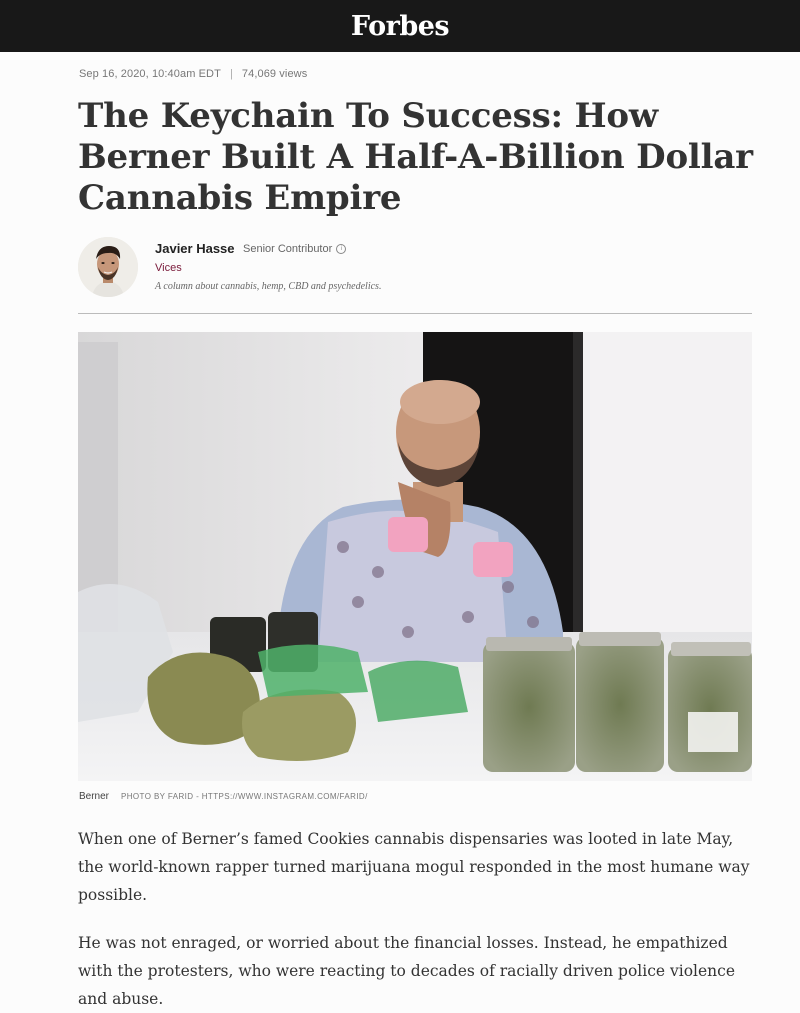  What do you see at coordinates (415, 313) in the screenshot?
I see `header-divider` at bounding box center [415, 313].